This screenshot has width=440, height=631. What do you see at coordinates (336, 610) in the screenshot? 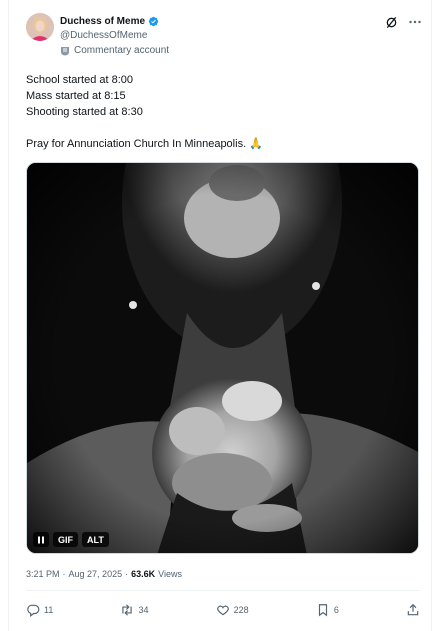
I see `bookmark-count: 6` at bounding box center [336, 610].